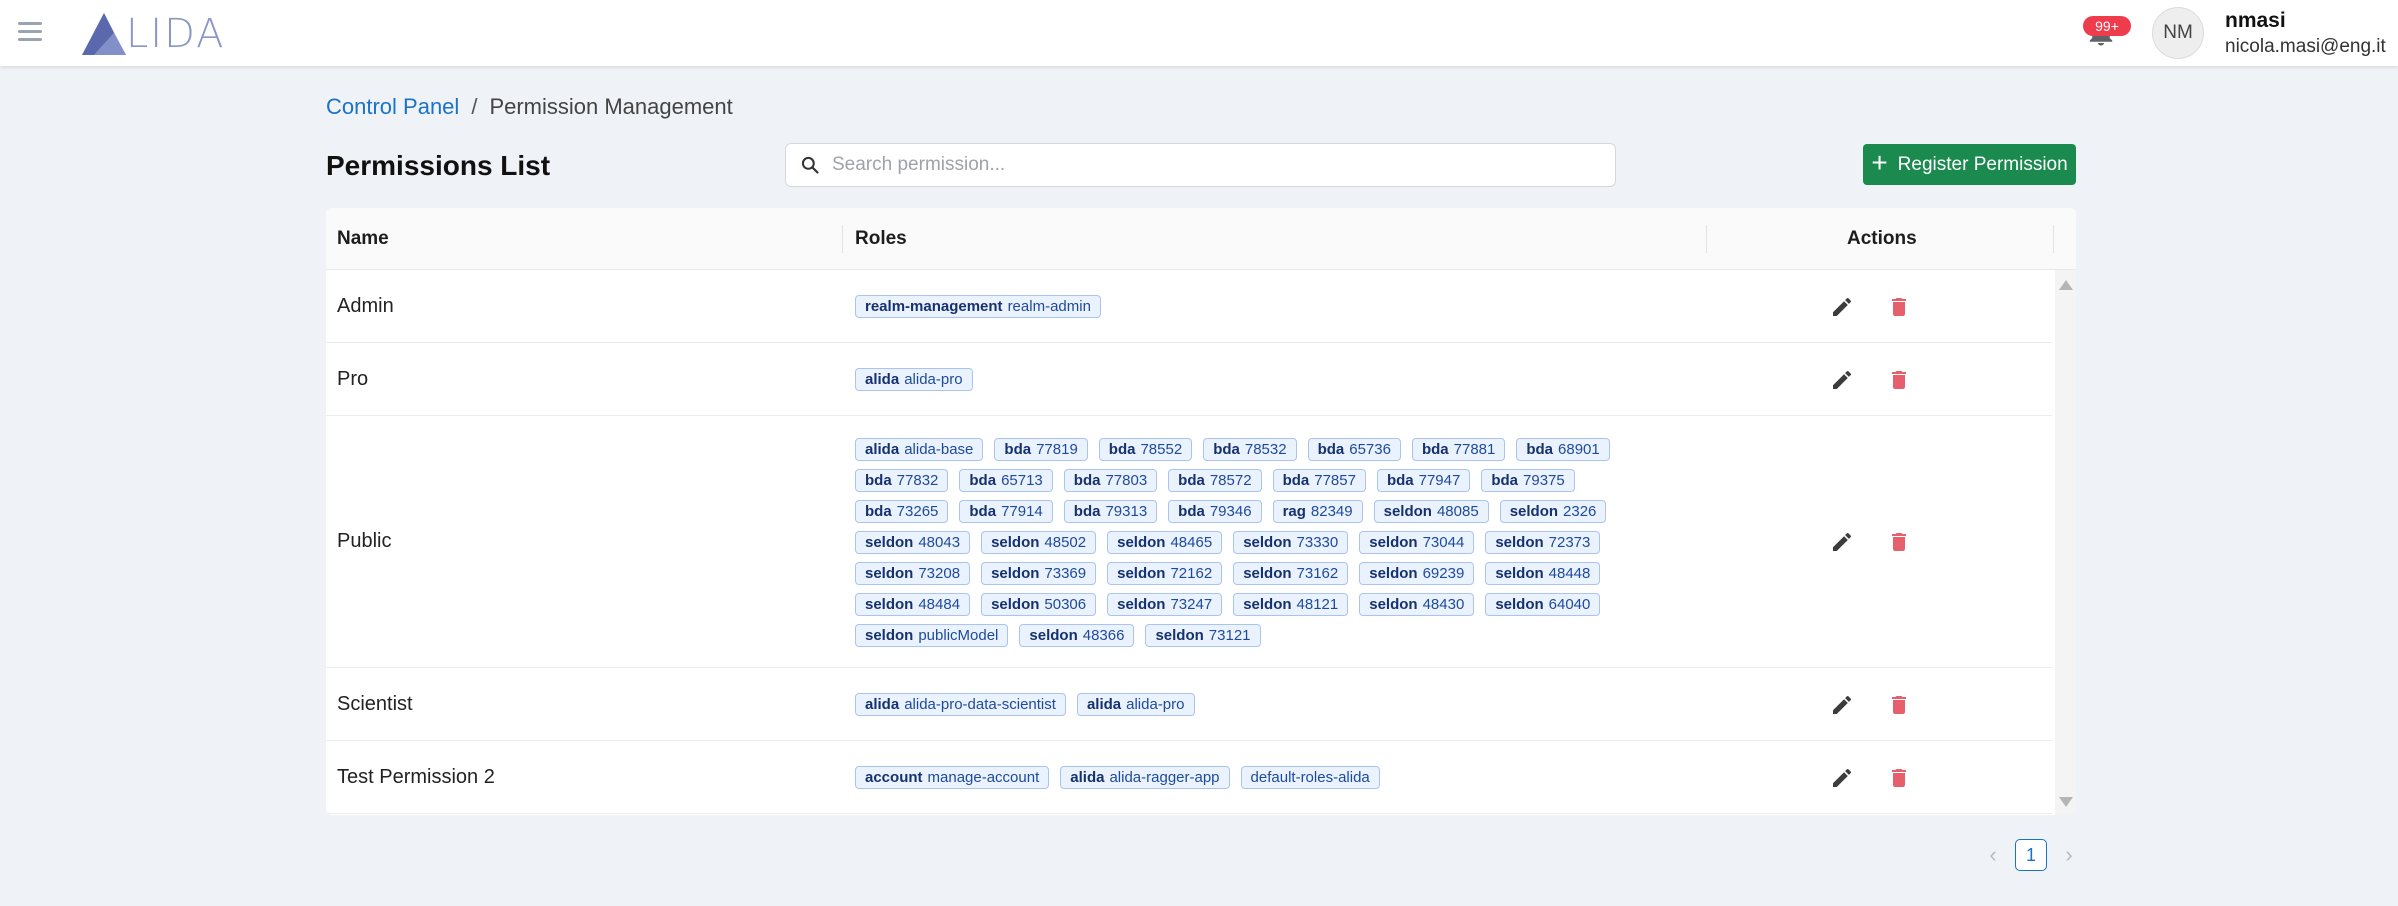 This screenshot has height=906, width=2398. What do you see at coordinates (2107, 26) in the screenshot?
I see `notifications-badge: 99+` at bounding box center [2107, 26].